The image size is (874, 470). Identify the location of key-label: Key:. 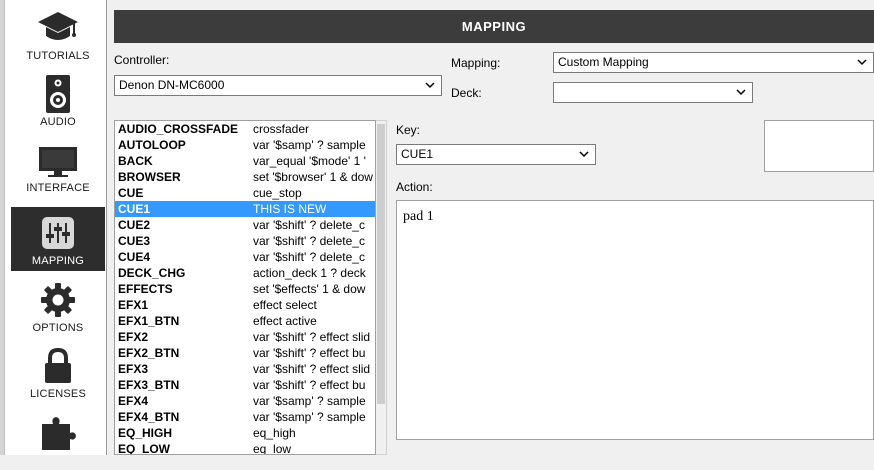
(408, 130).